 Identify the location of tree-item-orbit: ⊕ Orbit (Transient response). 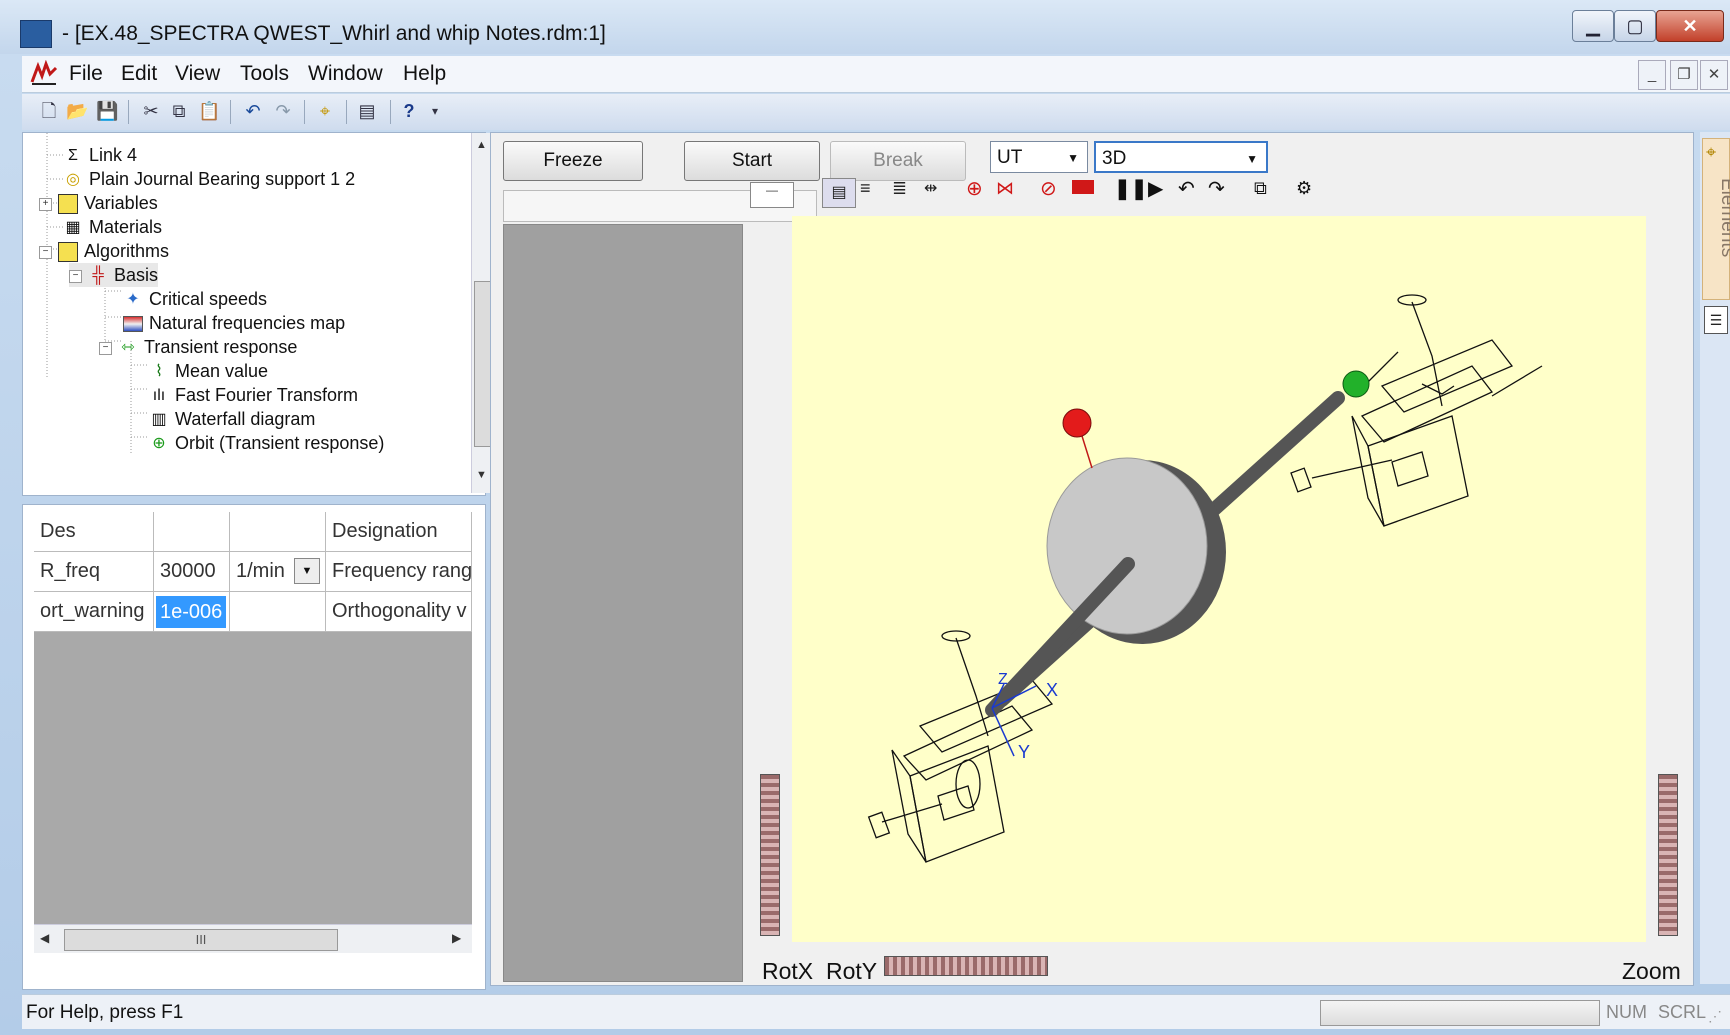
(266, 443).